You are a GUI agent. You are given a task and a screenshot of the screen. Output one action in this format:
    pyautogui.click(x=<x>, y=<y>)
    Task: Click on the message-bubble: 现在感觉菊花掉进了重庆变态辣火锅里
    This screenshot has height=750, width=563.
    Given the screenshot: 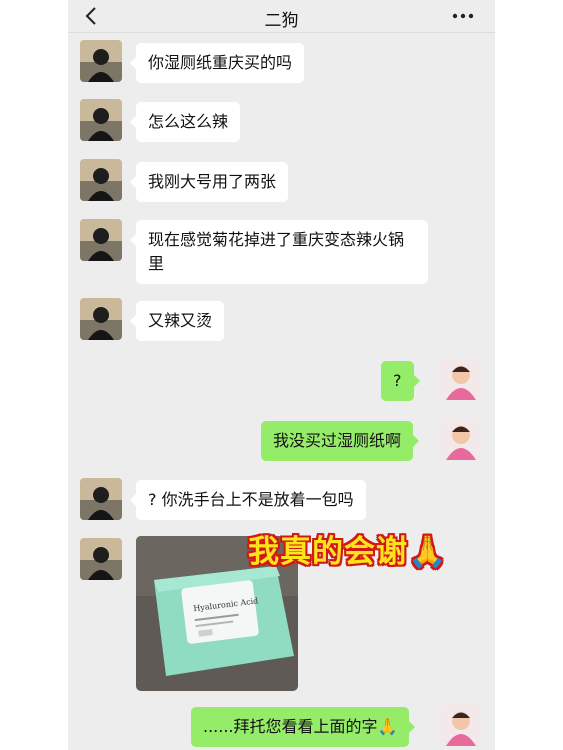 What is the action you would take?
    pyautogui.click(x=279, y=252)
    